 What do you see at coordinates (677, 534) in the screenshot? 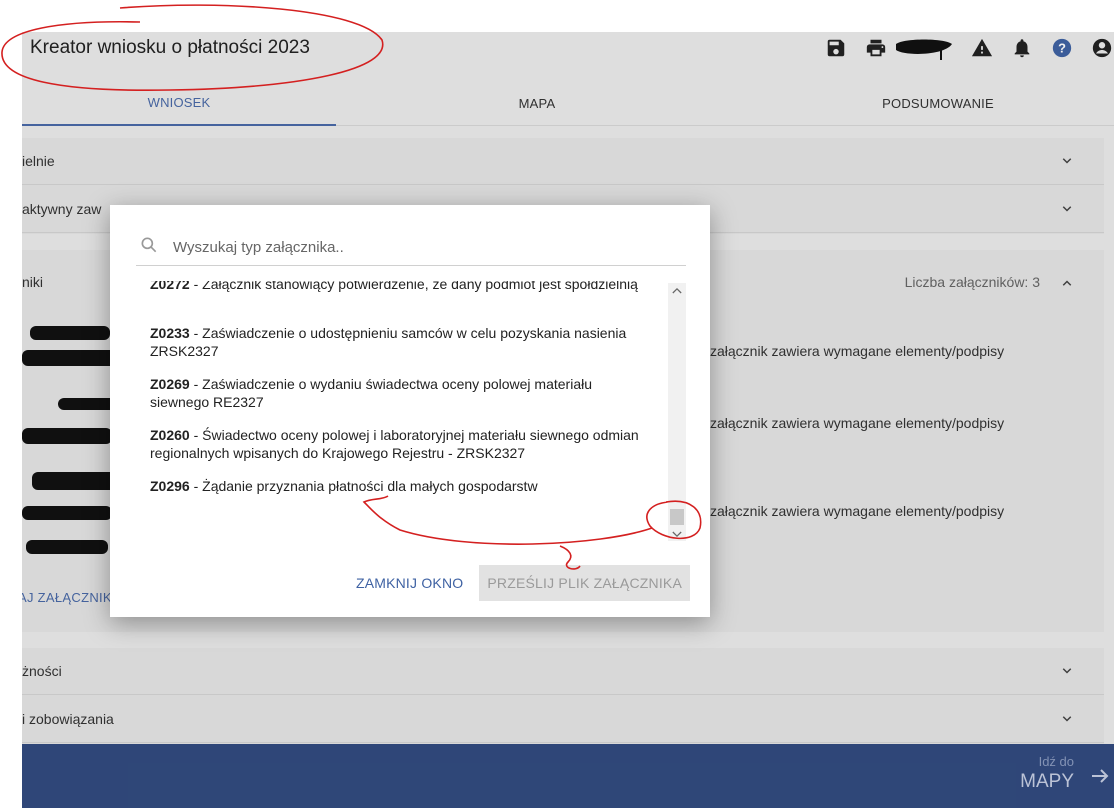
I see `scroll-down-icon` at bounding box center [677, 534].